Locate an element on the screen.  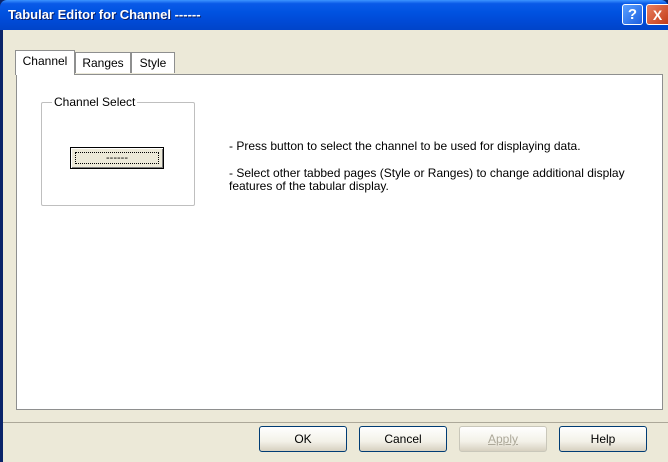
tab-channel: Channel is located at coordinates (45, 62).